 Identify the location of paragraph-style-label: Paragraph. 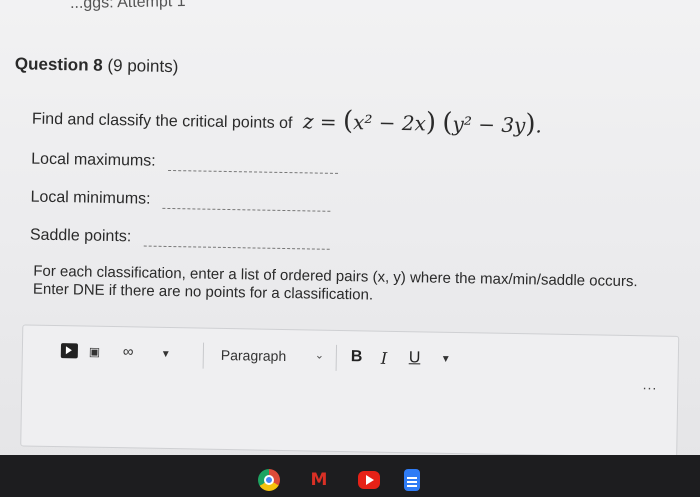
(253, 355).